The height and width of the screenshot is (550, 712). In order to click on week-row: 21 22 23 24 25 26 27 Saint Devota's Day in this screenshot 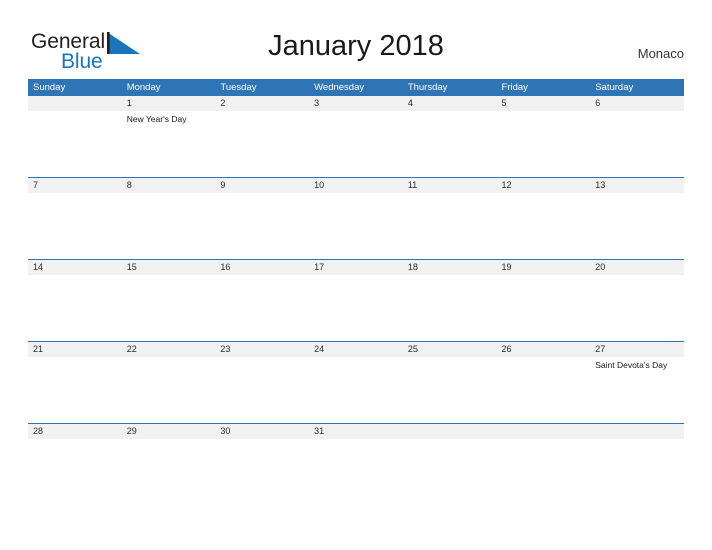, I will do `click(356, 382)`.